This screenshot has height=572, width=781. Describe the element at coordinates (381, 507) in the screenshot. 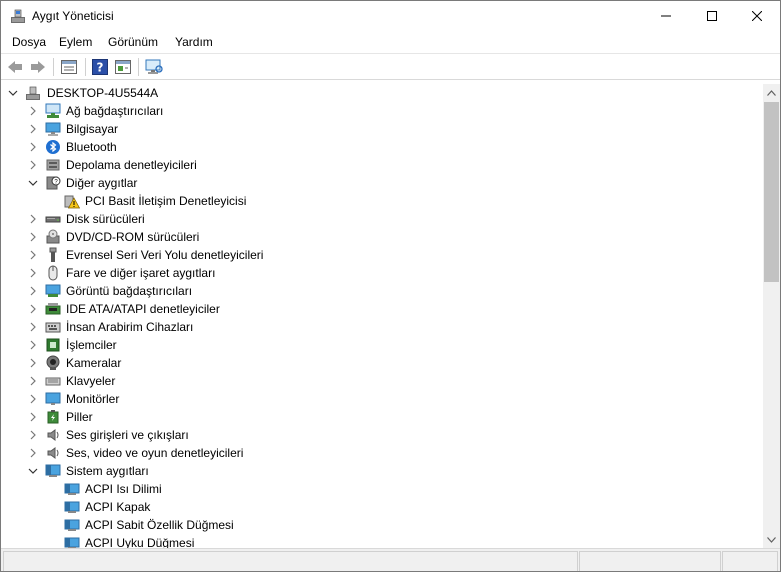

I see `tree-device: ACPI Kapak` at that location.